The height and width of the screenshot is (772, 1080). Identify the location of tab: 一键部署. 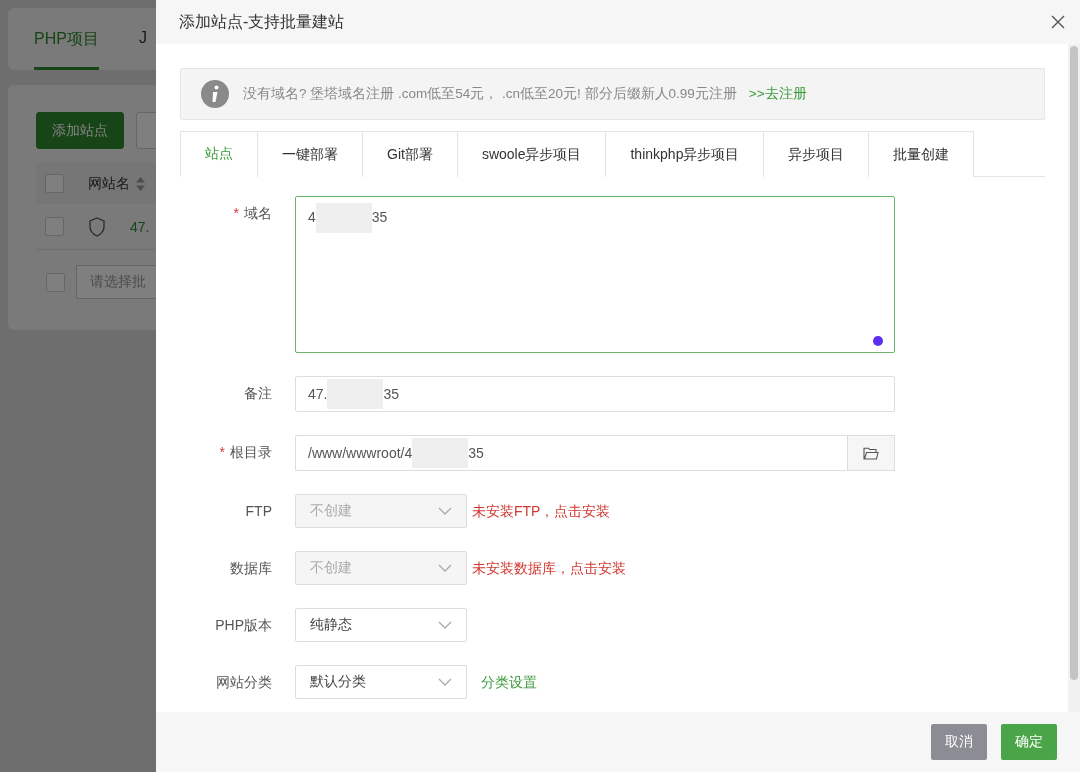
(310, 154).